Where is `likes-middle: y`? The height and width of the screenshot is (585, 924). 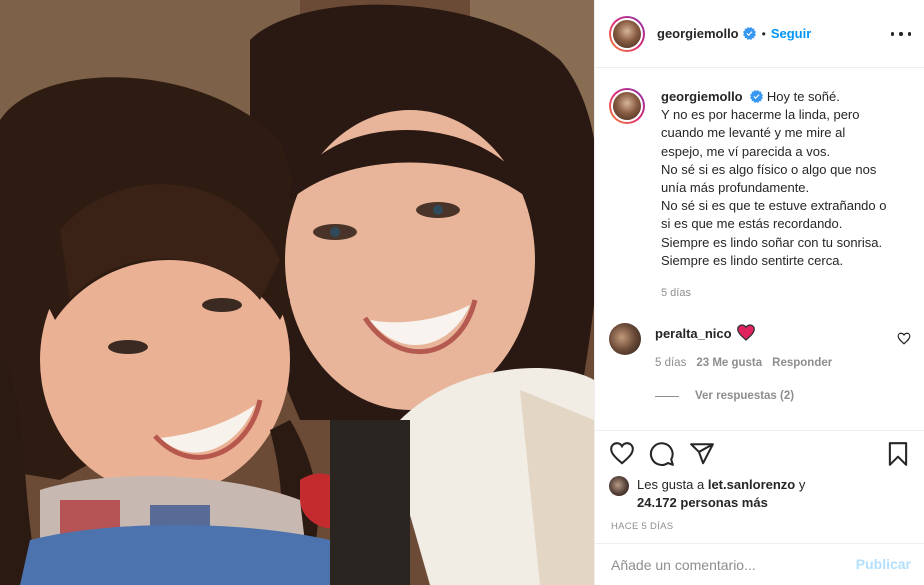
likes-middle: y is located at coordinates (800, 484).